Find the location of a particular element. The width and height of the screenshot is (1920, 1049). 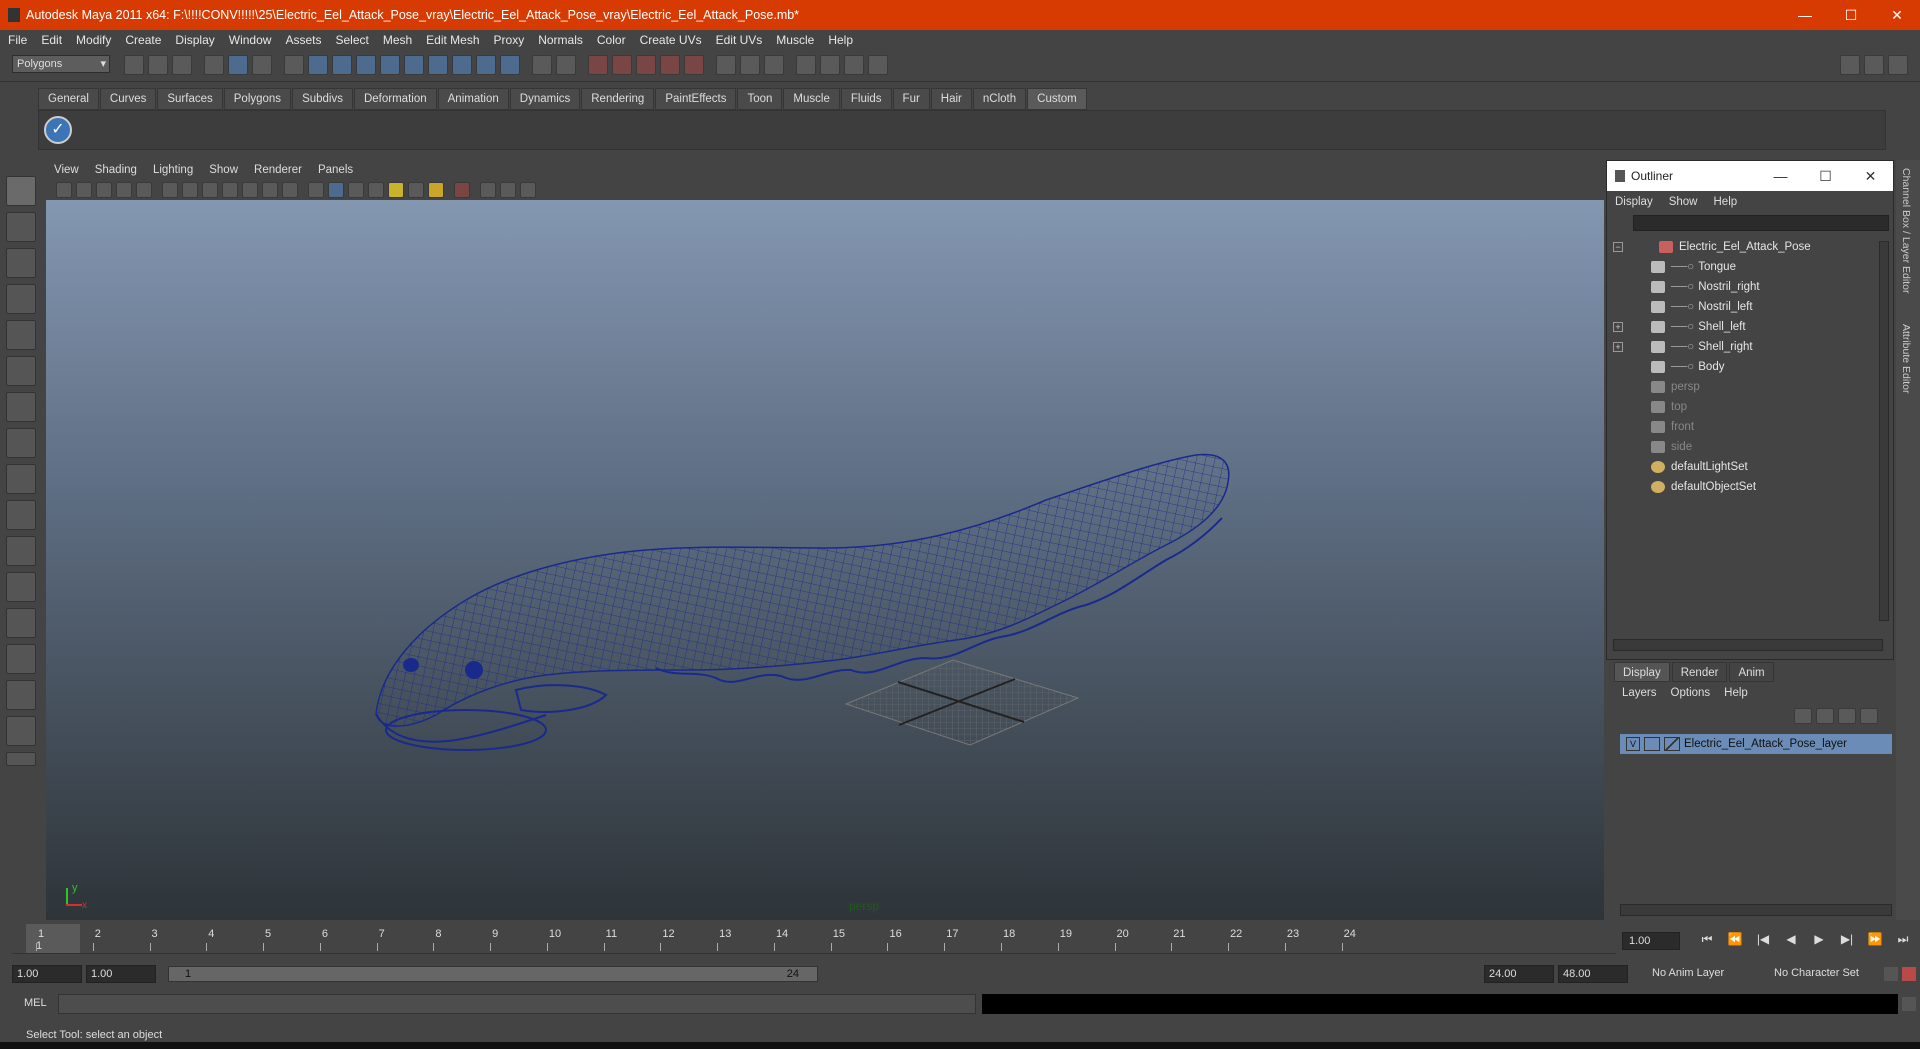

new-empty-layer-icon is located at coordinates (1847, 716).